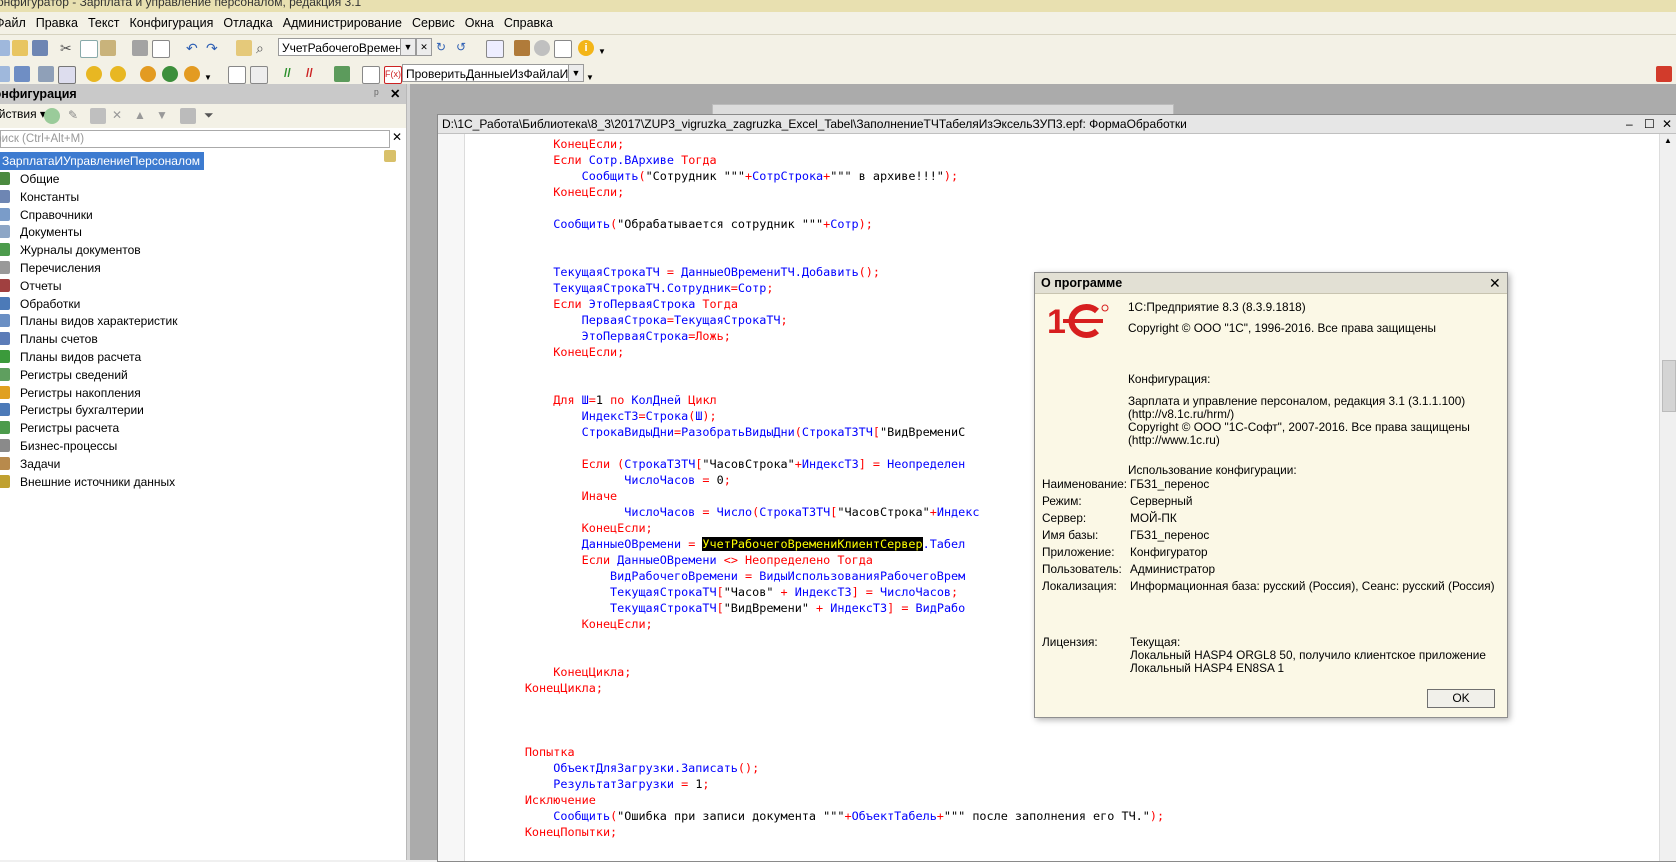  What do you see at coordinates (98, 481) in the screenshot?
I see `tree-item-label: Внешние источники данных` at bounding box center [98, 481].